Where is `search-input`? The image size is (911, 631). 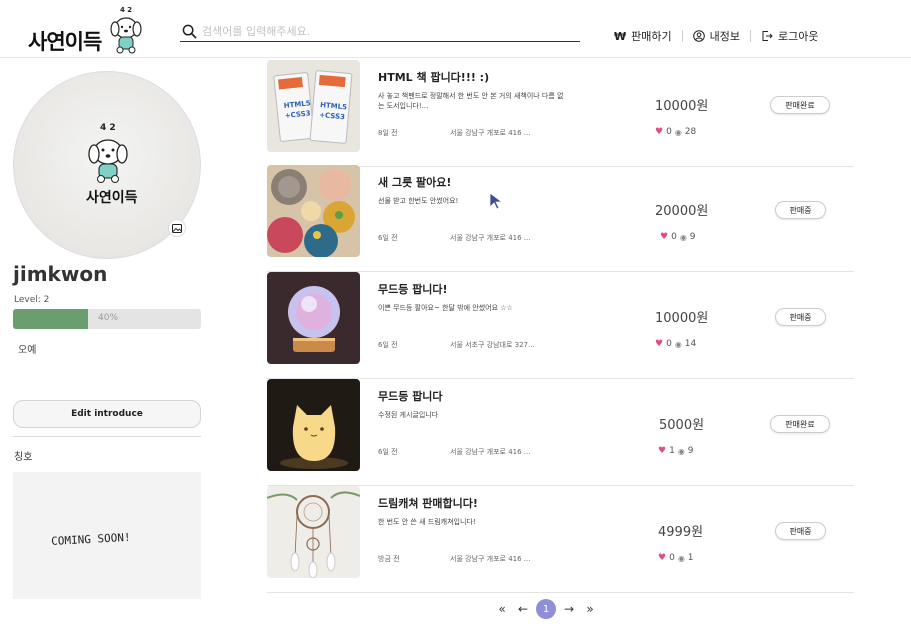 search-input is located at coordinates (387, 31).